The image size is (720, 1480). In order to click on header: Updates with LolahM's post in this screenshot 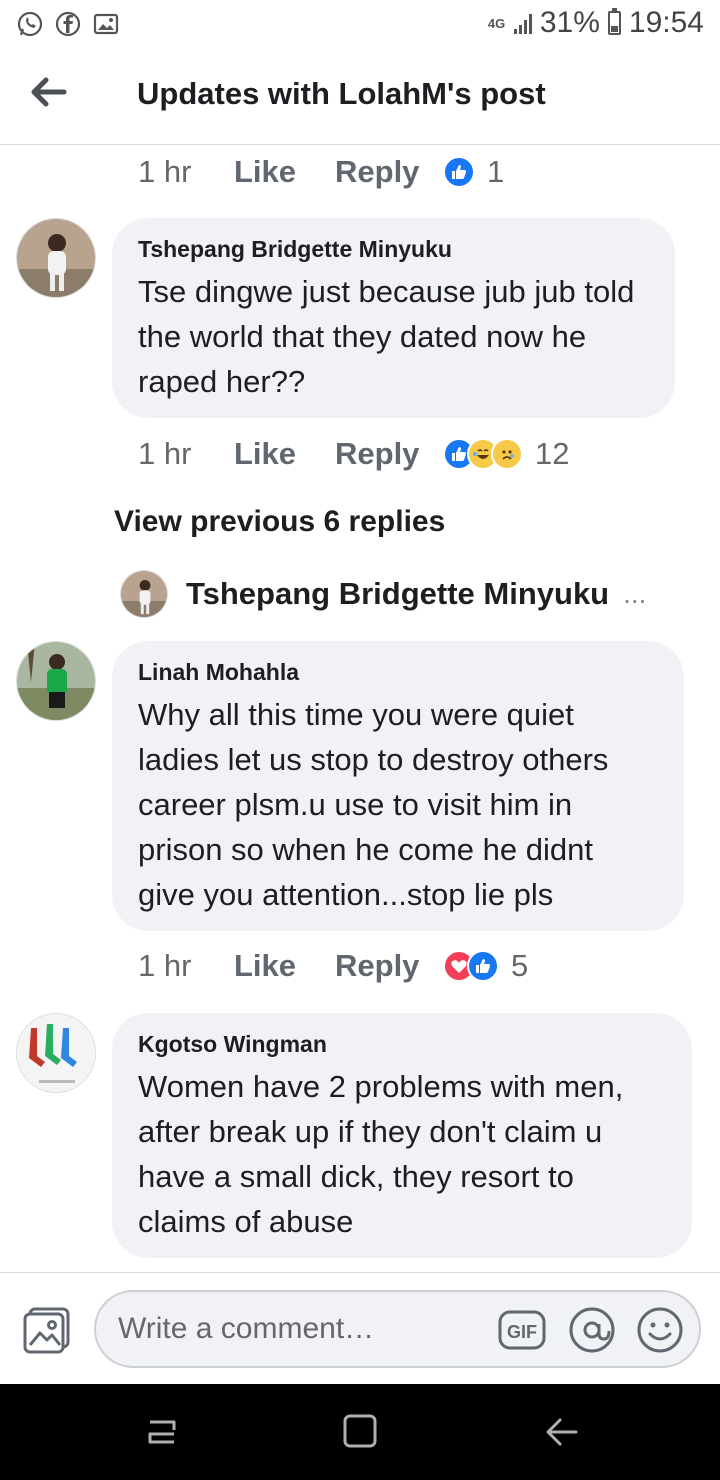, I will do `click(360, 97)`.